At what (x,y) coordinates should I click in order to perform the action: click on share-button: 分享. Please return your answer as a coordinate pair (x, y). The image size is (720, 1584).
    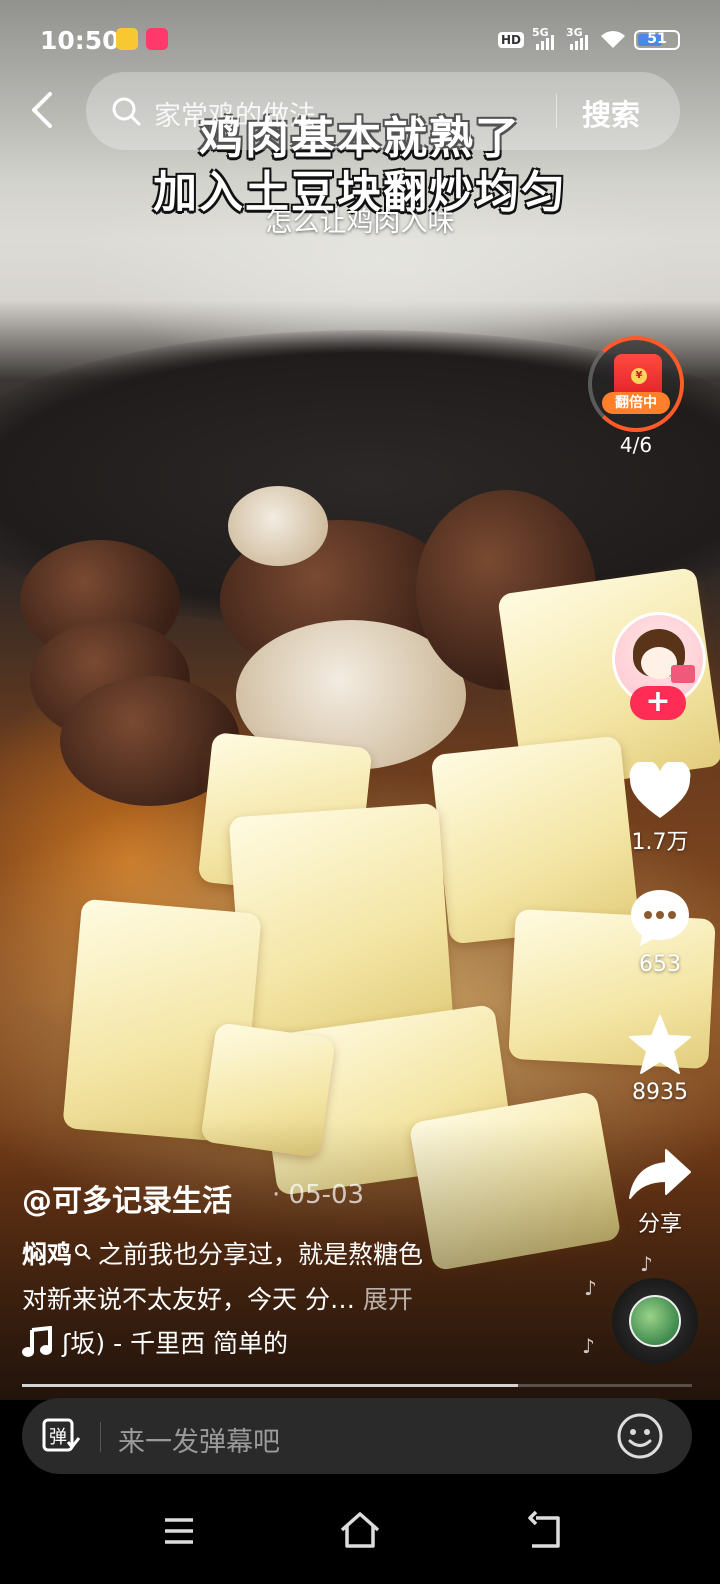
    Looking at the image, I should click on (660, 1192).